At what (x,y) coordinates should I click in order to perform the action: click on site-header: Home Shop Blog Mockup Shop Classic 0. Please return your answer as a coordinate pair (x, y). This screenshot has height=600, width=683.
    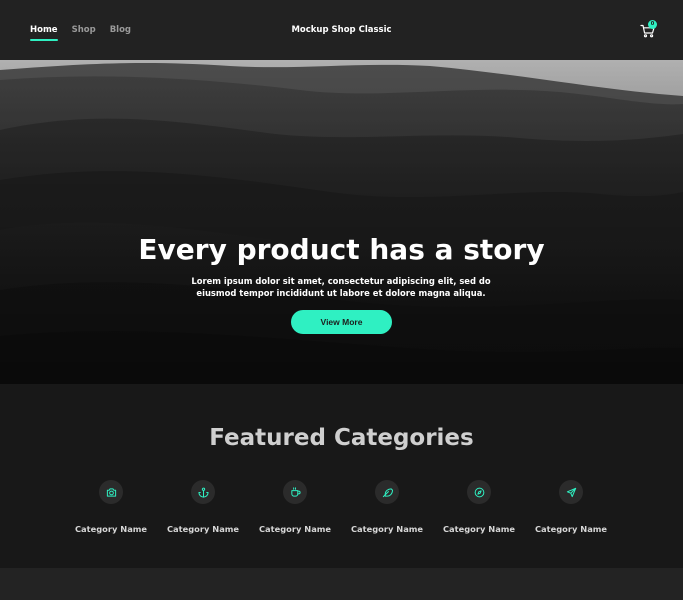
    Looking at the image, I should click on (341, 30).